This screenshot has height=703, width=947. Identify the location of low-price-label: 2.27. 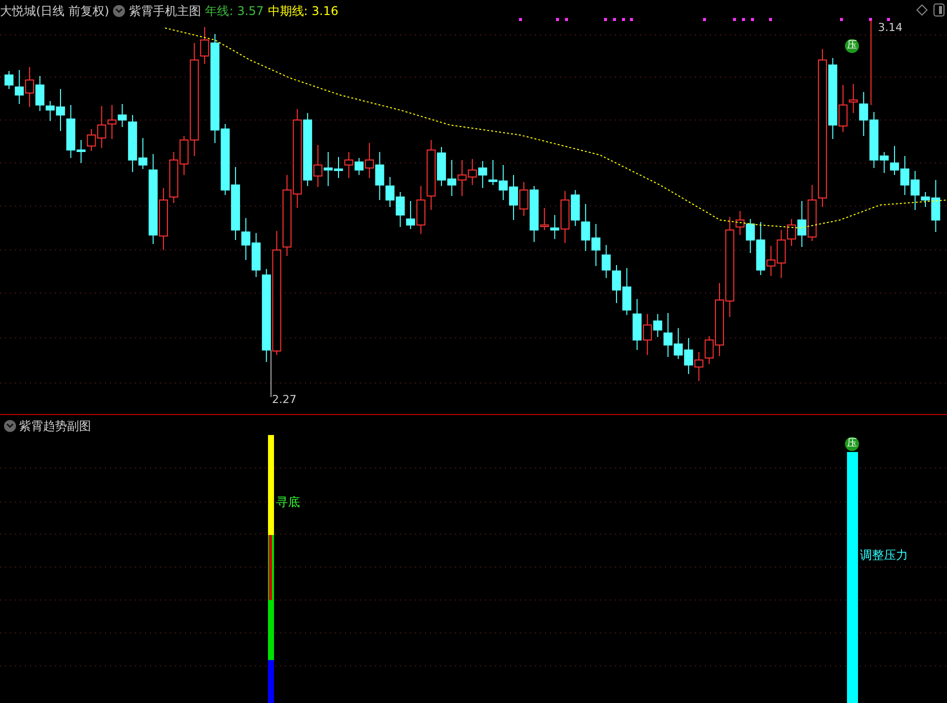
(284, 400).